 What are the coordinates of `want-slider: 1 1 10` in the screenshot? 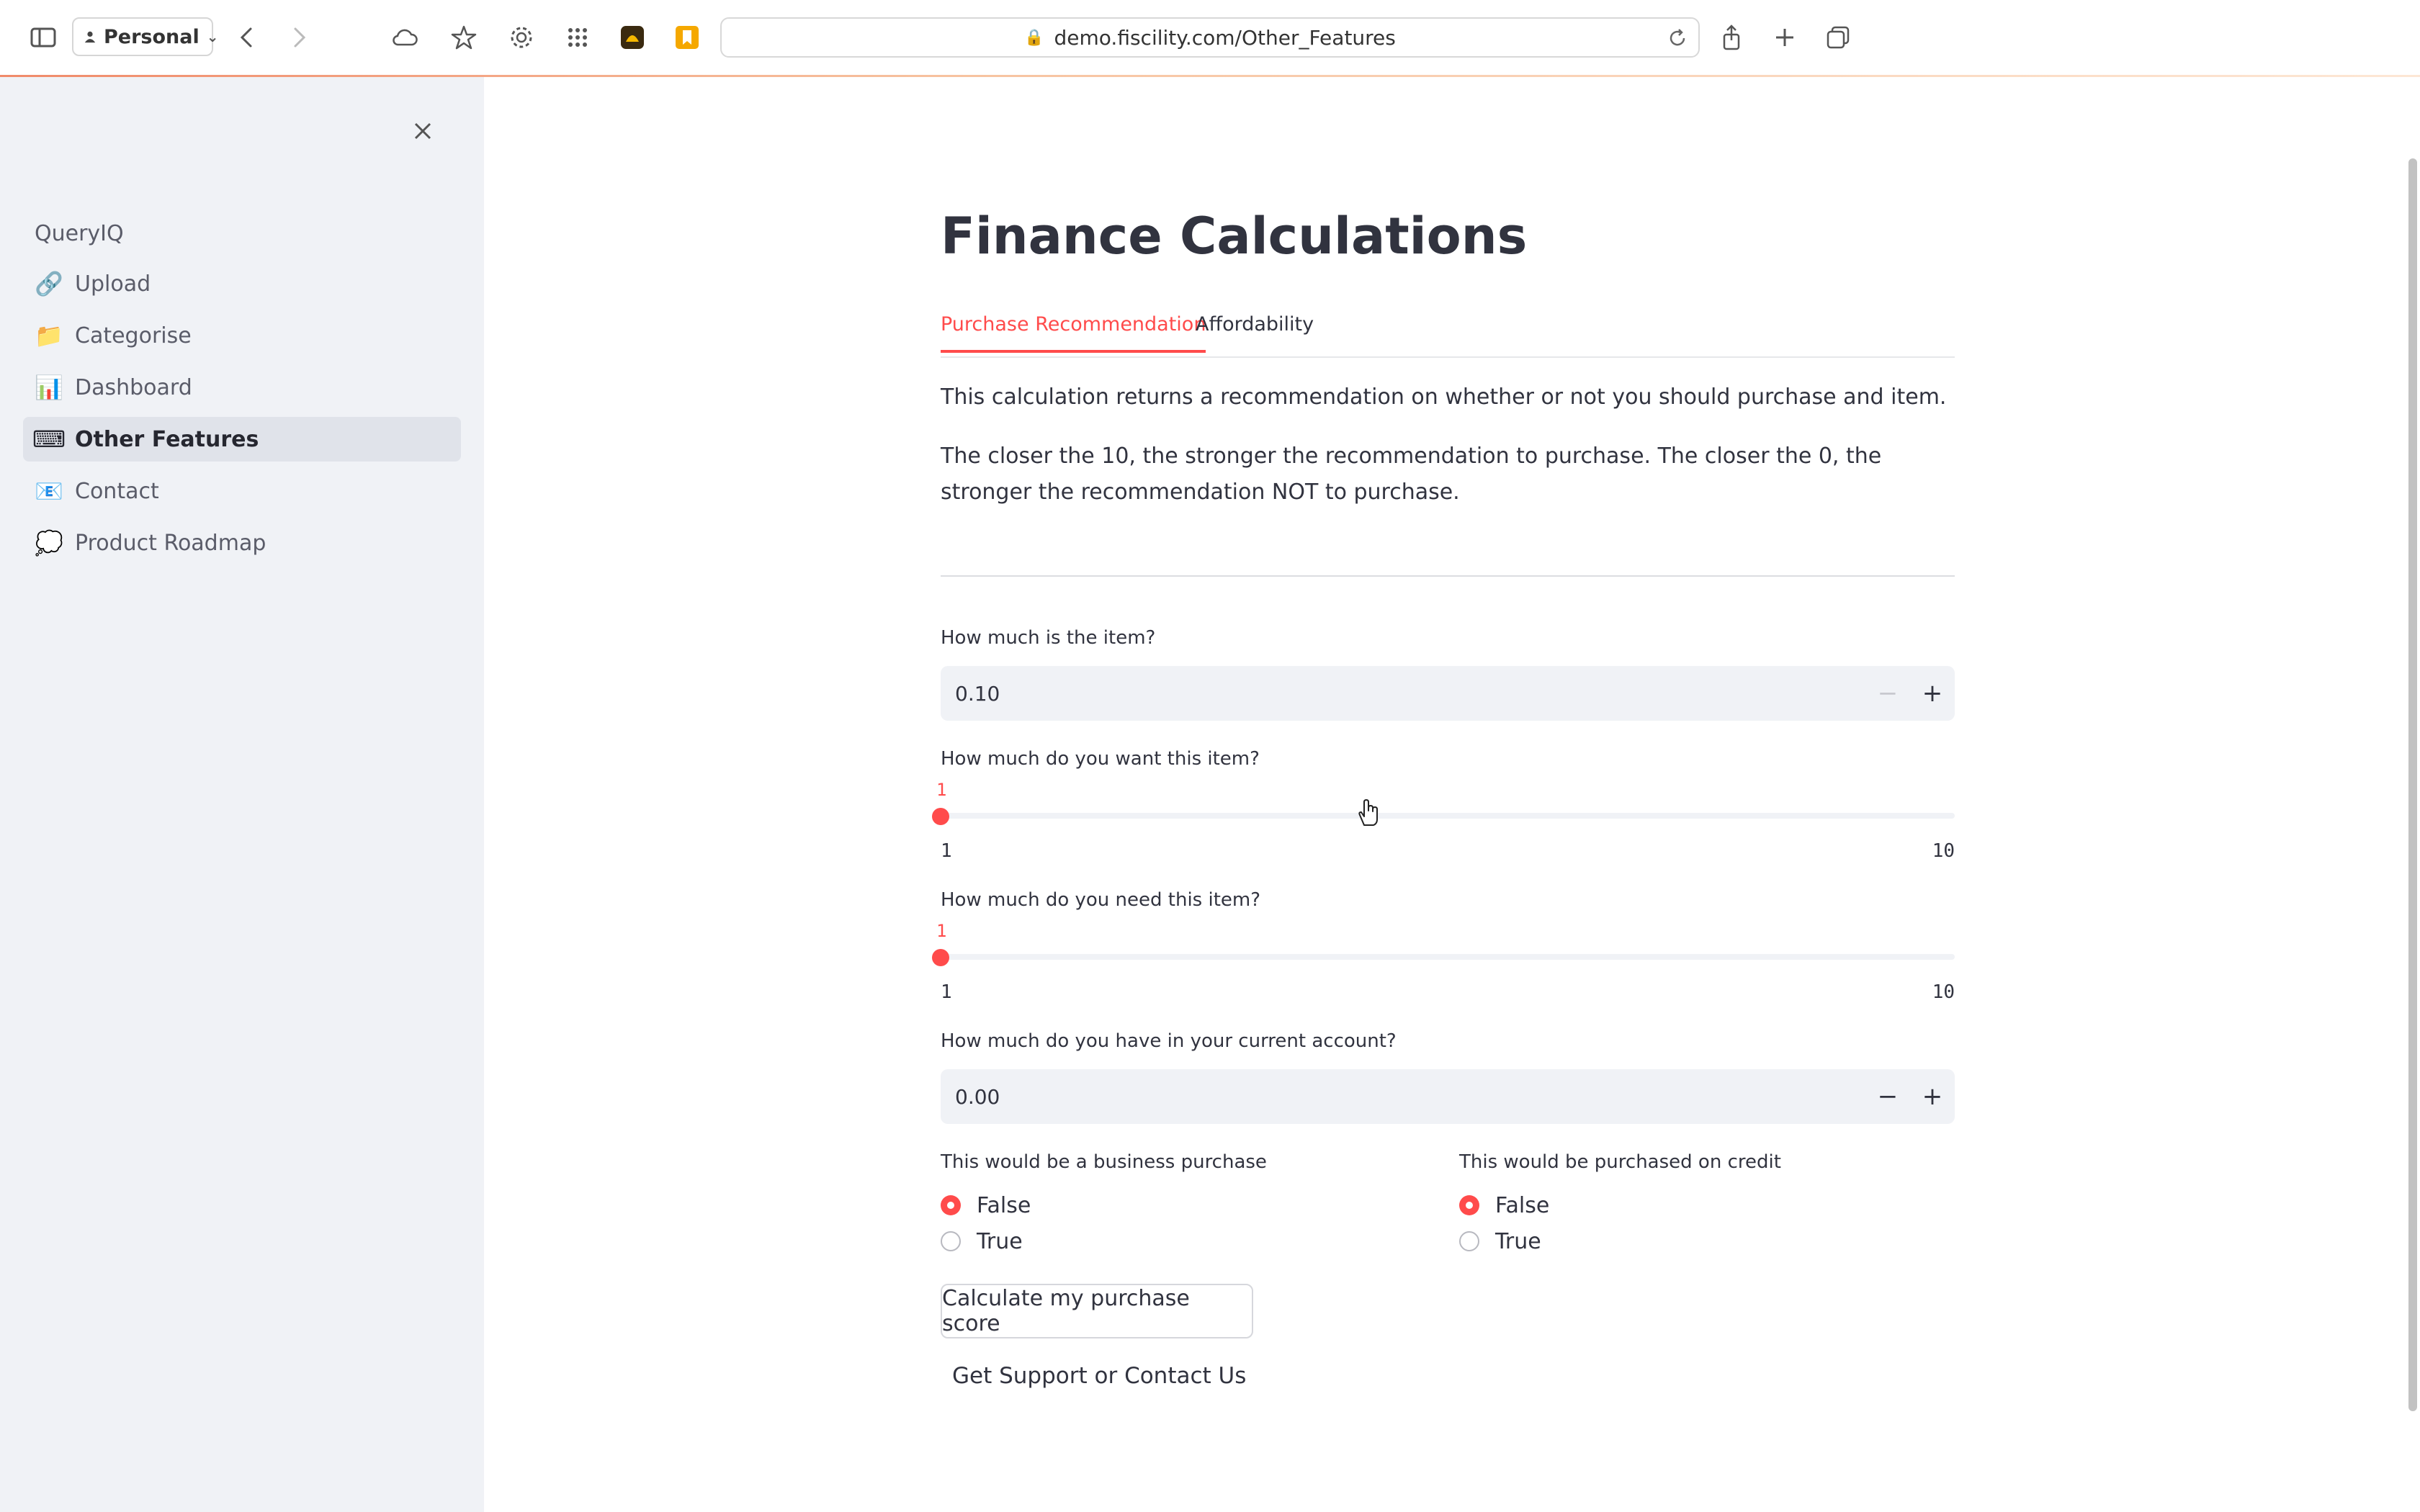 It's located at (1443, 821).